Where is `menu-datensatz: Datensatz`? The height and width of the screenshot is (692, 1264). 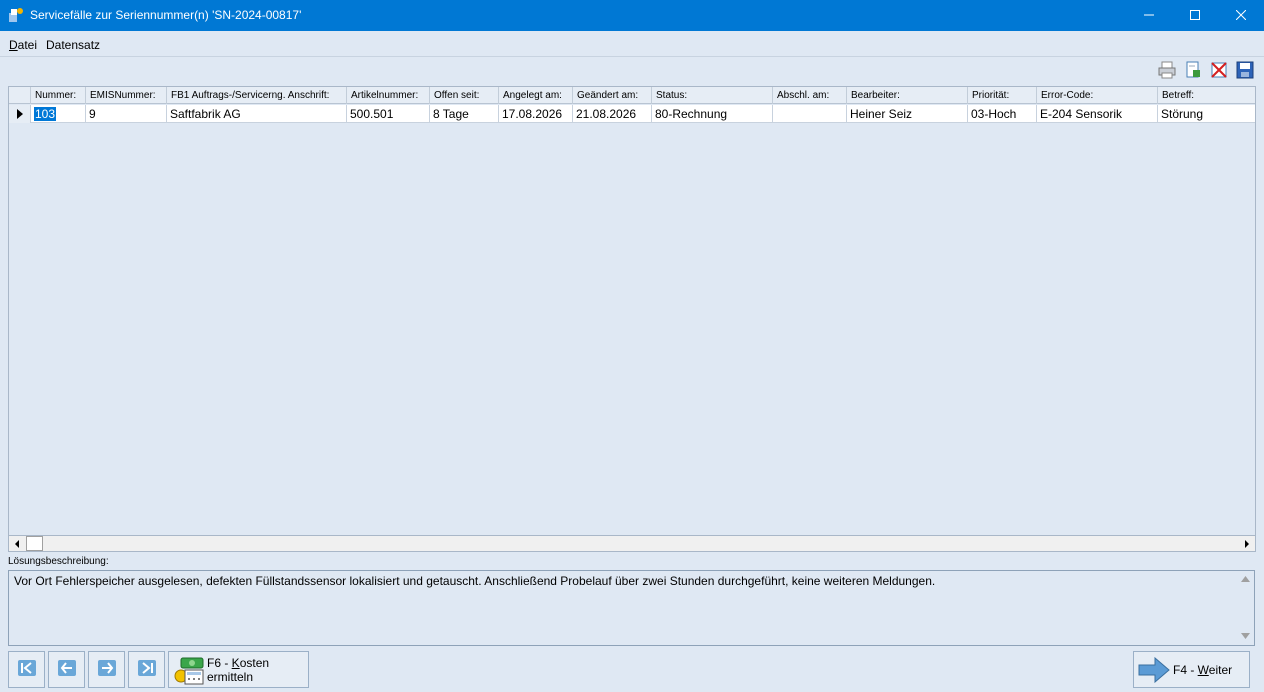
menu-datensatz: Datensatz is located at coordinates (73, 45).